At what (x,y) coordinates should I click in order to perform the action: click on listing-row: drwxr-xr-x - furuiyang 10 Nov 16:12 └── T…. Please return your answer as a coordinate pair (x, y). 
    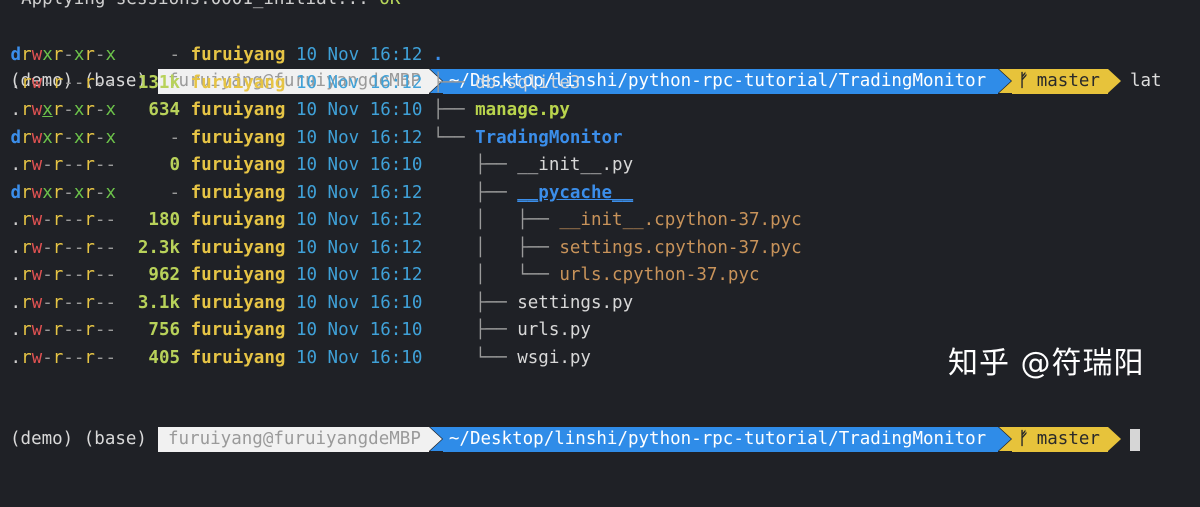
    Looking at the image, I should click on (600, 138).